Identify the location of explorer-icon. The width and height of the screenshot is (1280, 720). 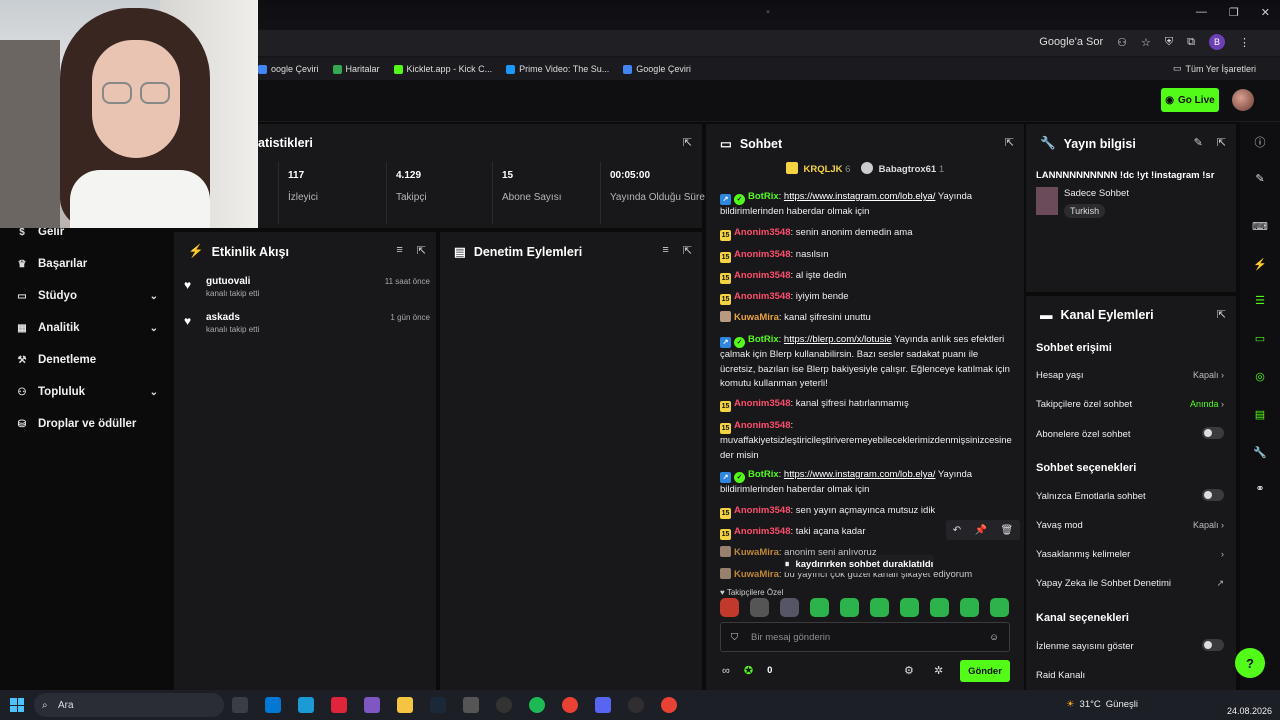
(405, 705).